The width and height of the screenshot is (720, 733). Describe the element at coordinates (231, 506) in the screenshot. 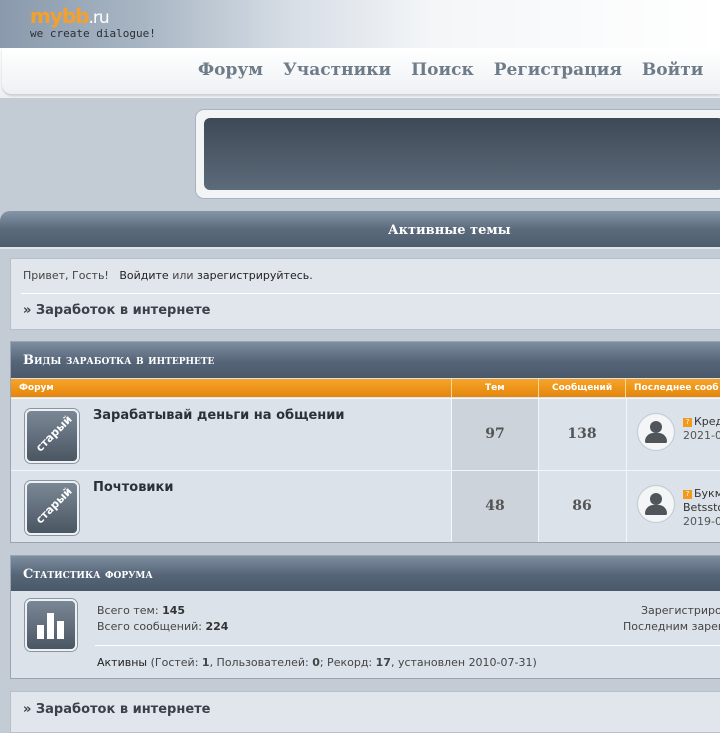

I see `forum-cell: старый Почтовики` at that location.